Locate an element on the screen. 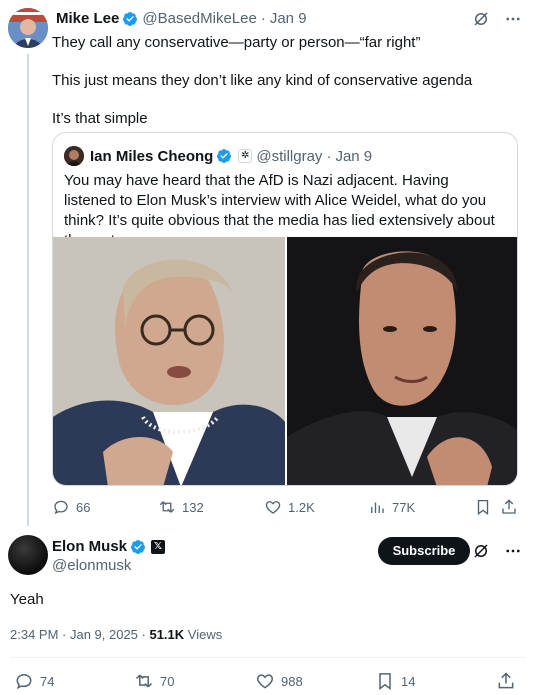  parent-tweet-controls is located at coordinates (497, 19).